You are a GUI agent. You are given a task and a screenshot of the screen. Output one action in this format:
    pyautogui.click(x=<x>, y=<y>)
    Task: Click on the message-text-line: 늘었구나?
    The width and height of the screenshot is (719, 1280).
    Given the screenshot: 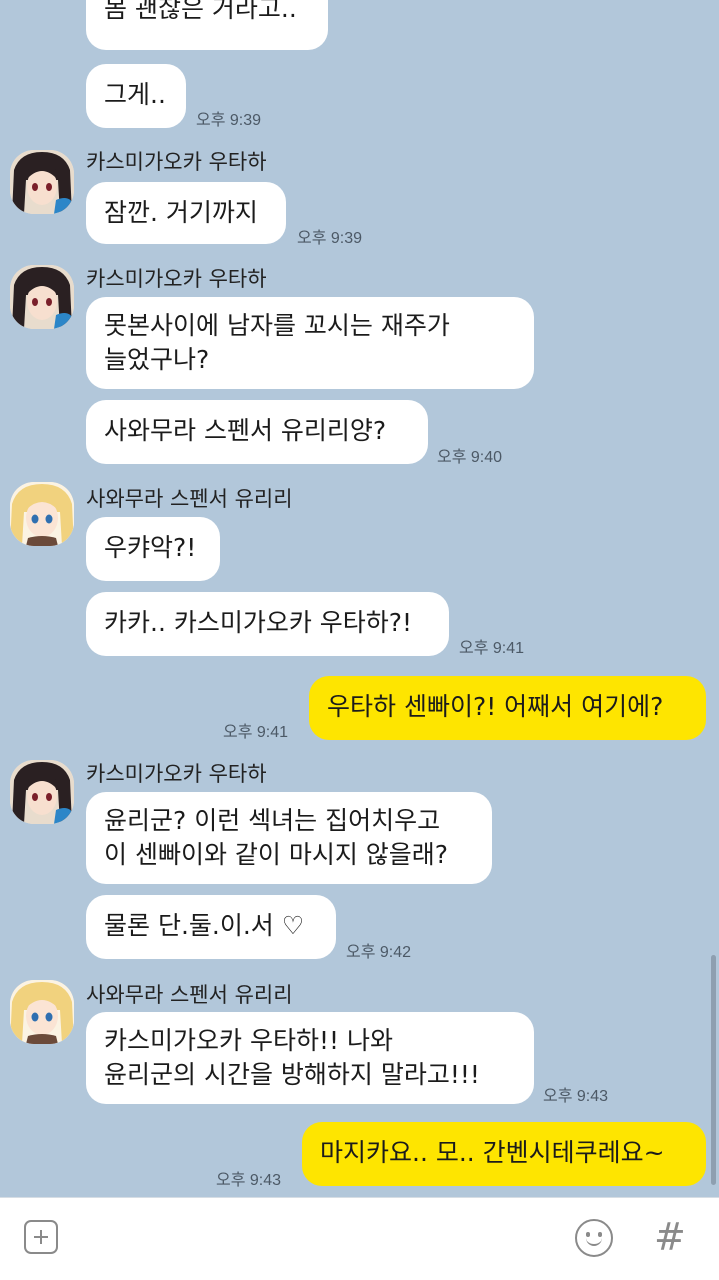 What is the action you would take?
    pyautogui.click(x=157, y=359)
    